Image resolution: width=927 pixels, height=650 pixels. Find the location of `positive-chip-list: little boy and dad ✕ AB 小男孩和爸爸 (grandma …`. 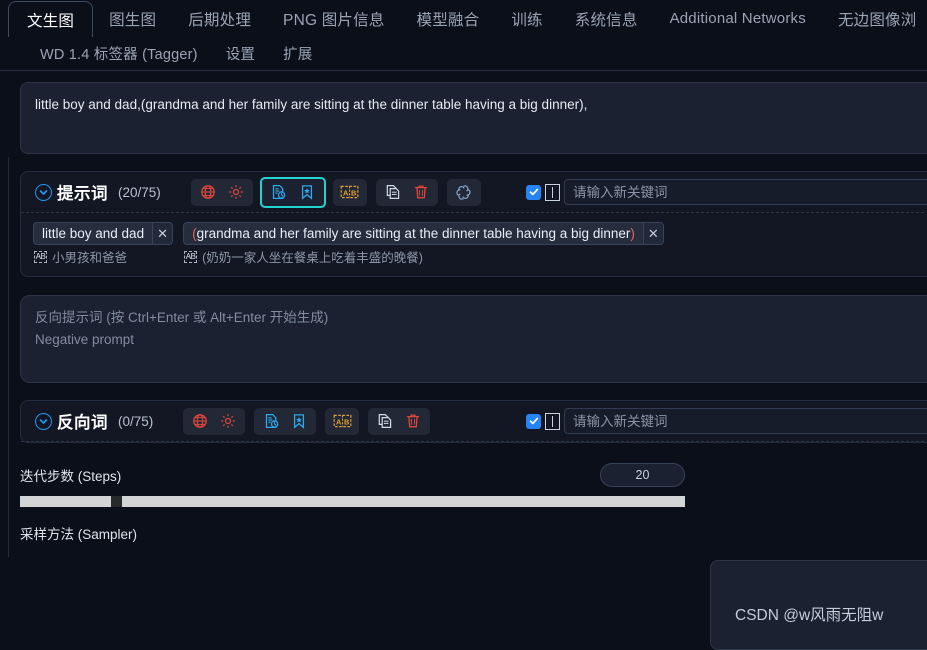

positive-chip-list: little boy and dad ✕ AB 小男孩和爸爸 (grandma … is located at coordinates (474, 244).